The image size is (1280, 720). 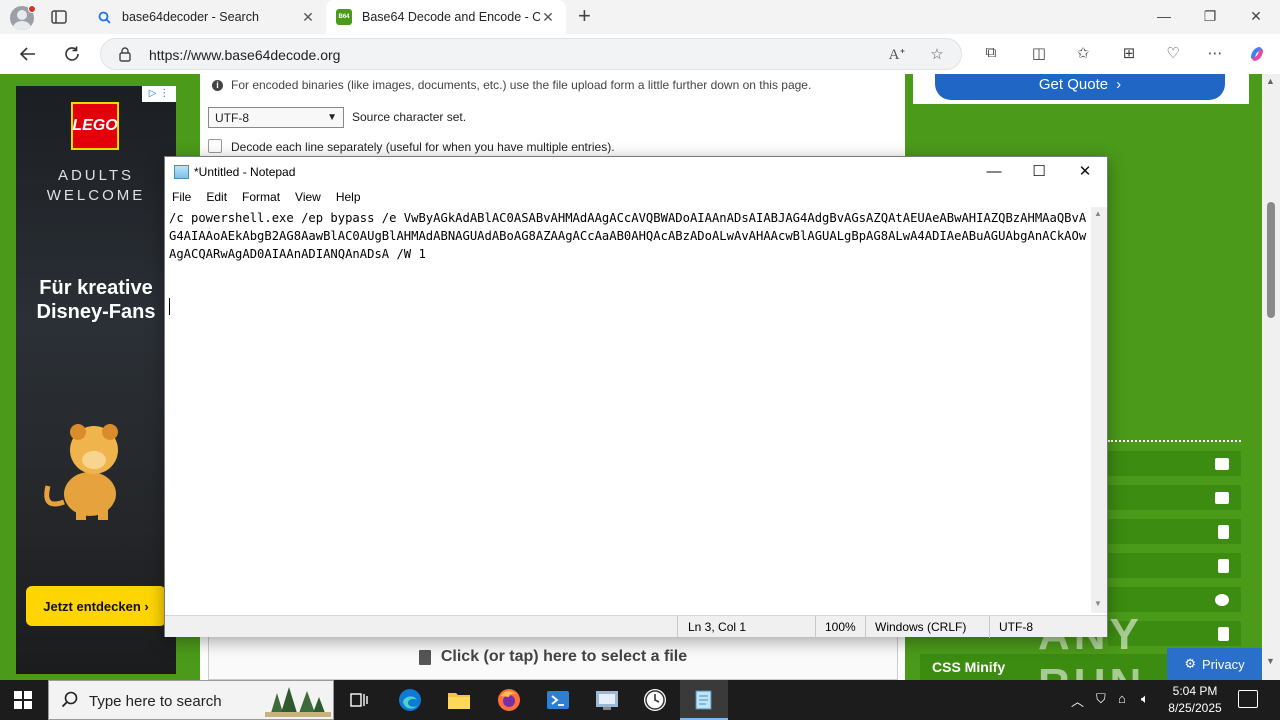 I want to click on b64-favicon: B64, so click(x=344, y=17).